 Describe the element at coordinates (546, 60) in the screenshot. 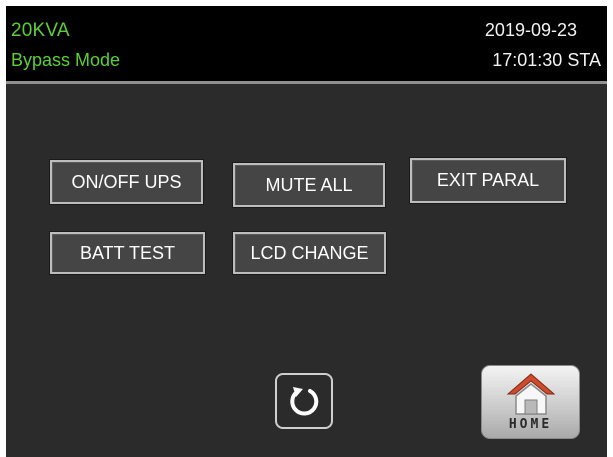

I see `time-display: 17:01:30 STA` at that location.